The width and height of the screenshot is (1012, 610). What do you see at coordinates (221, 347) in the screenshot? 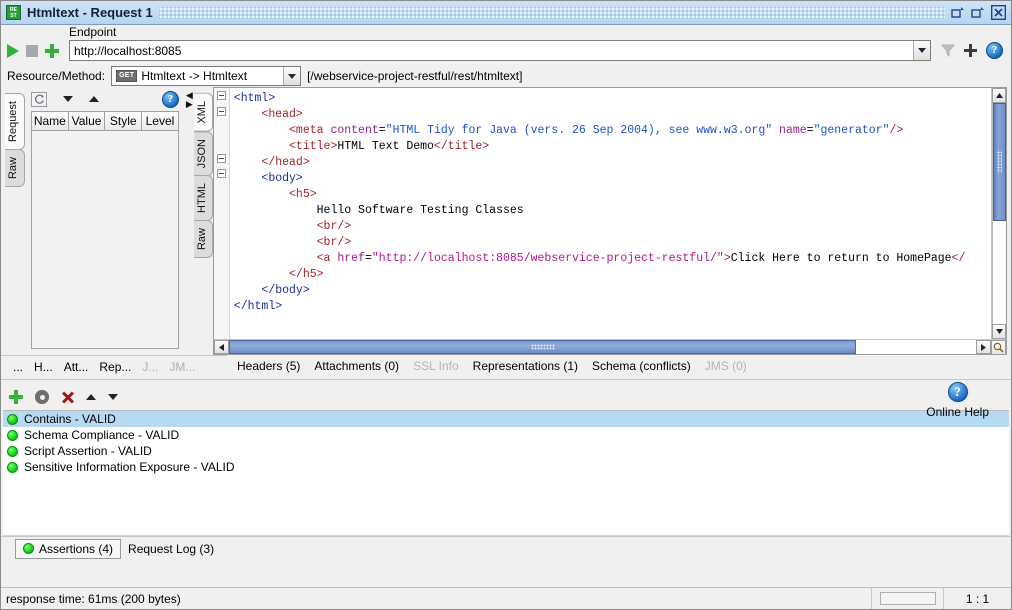
I see `scroll-left-button` at bounding box center [221, 347].